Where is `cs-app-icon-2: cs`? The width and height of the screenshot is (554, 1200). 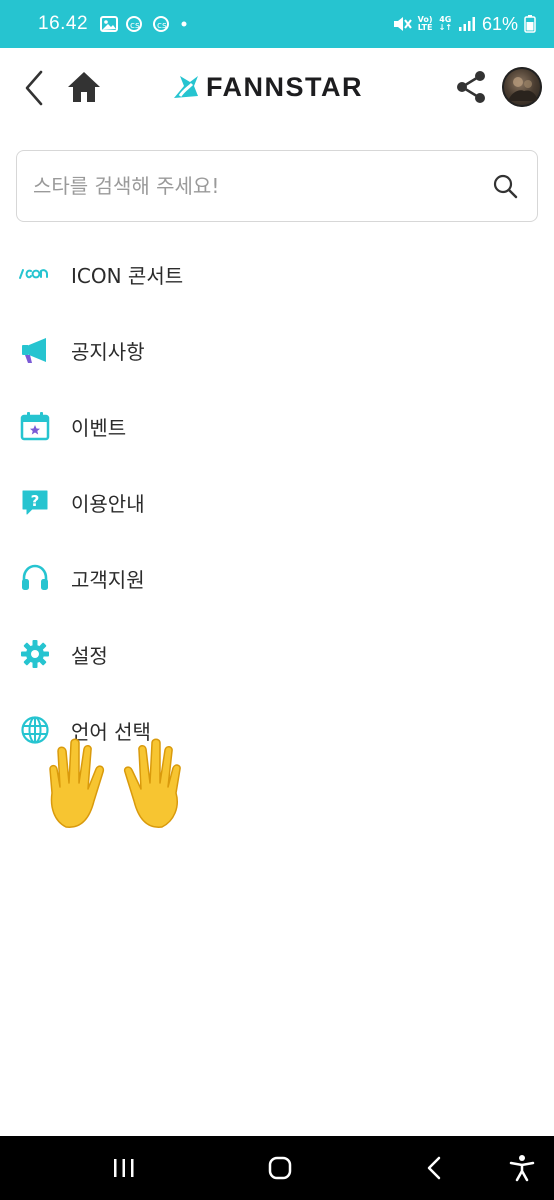
cs-app-icon-2: cs is located at coordinates (161, 24).